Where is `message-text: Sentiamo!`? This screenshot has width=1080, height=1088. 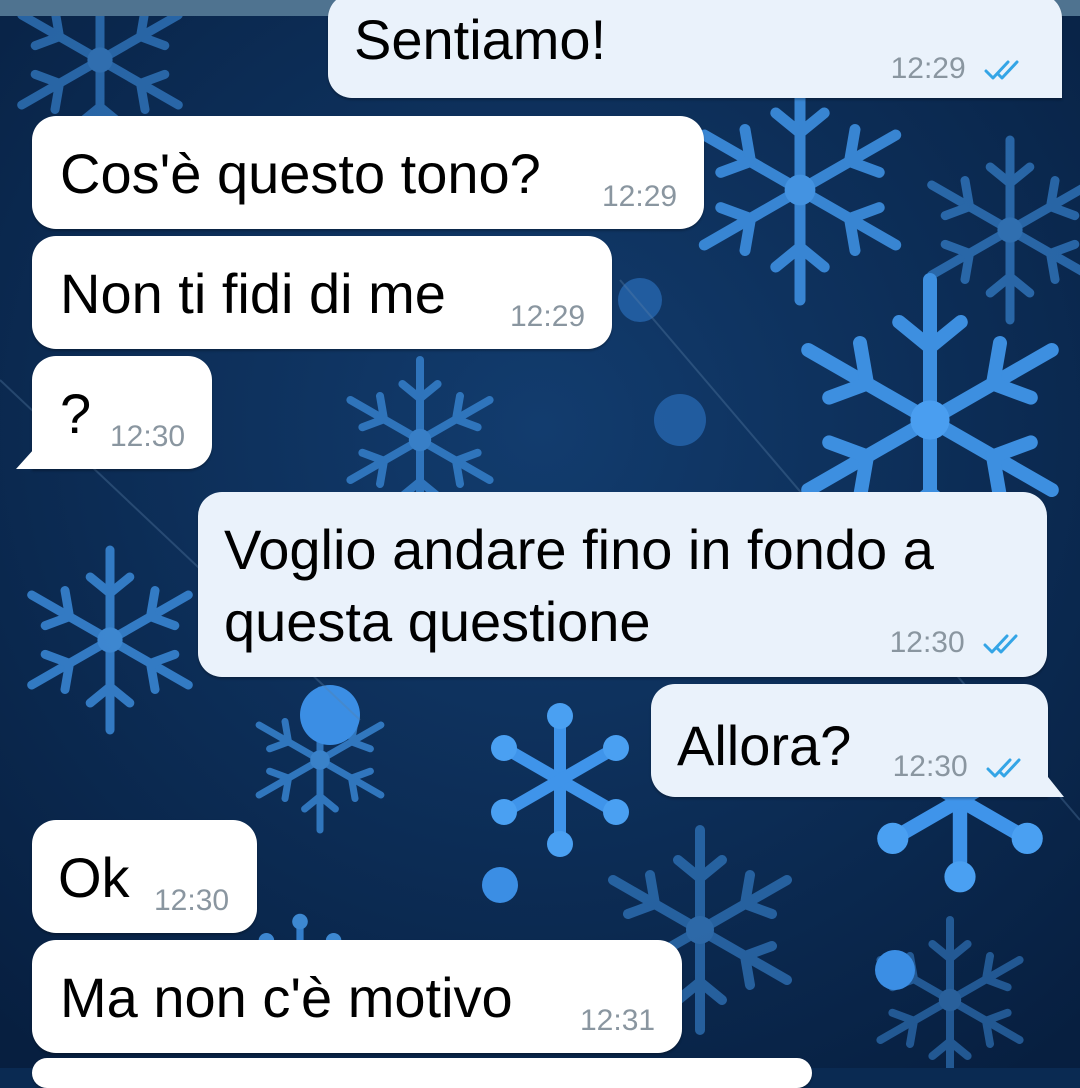 message-text: Sentiamo! is located at coordinates (480, 39).